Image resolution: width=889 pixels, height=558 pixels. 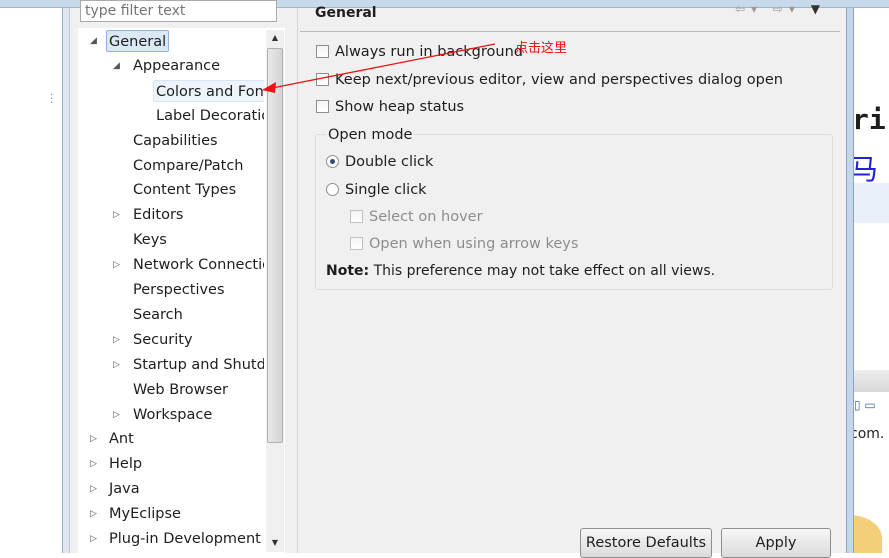 What do you see at coordinates (275, 38) in the screenshot?
I see `scroll-up-icon: ▲` at bounding box center [275, 38].